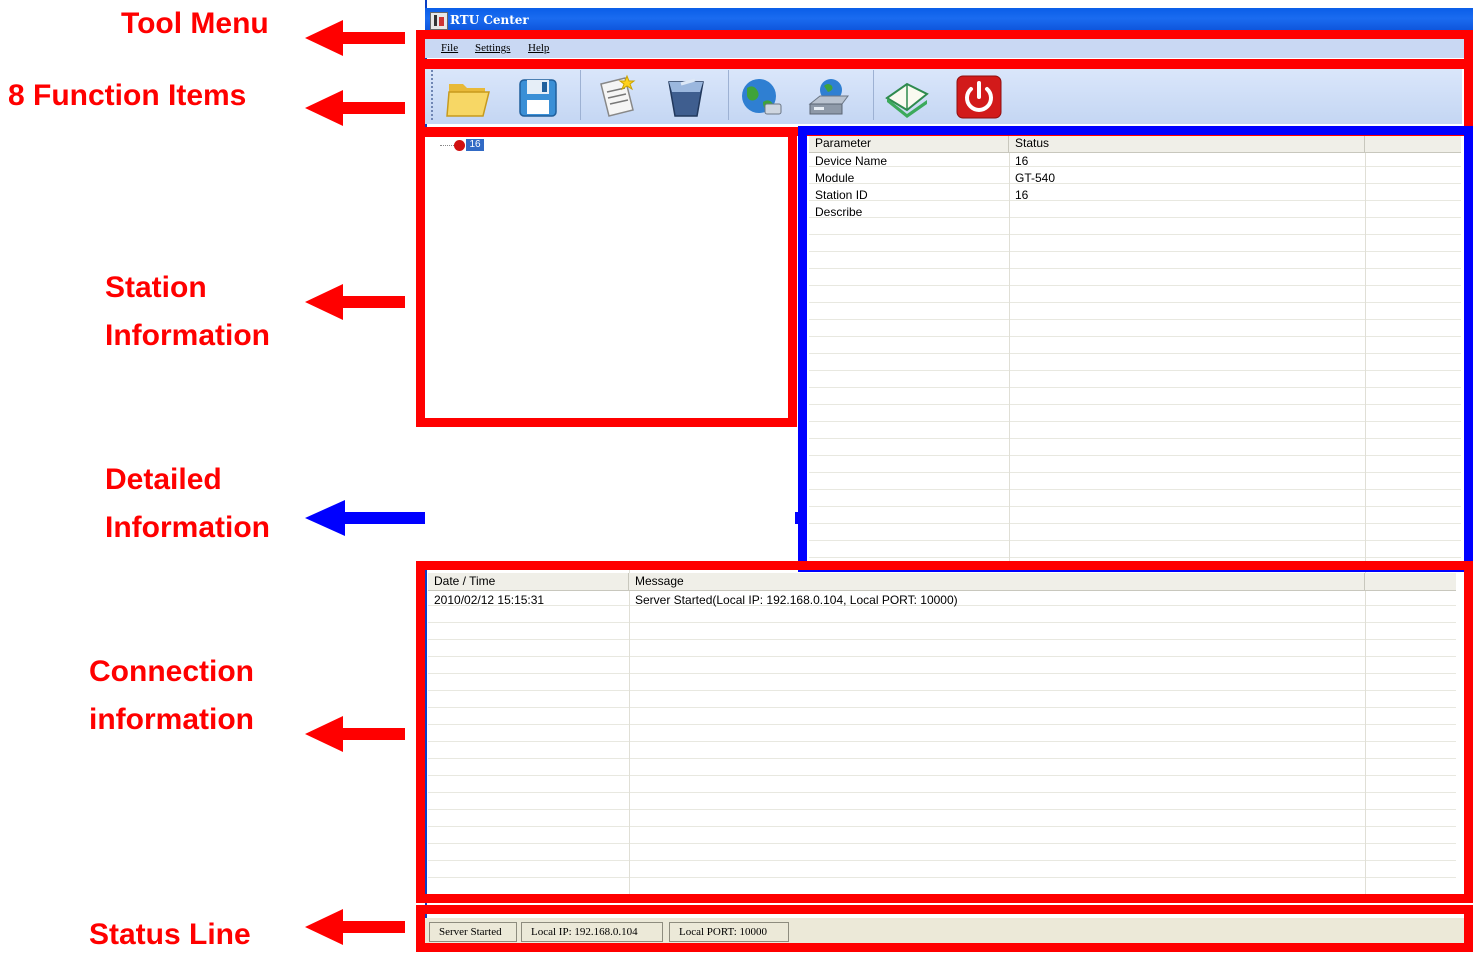  Describe the element at coordinates (355, 38) in the screenshot. I see `arrow-tool-menu` at that location.